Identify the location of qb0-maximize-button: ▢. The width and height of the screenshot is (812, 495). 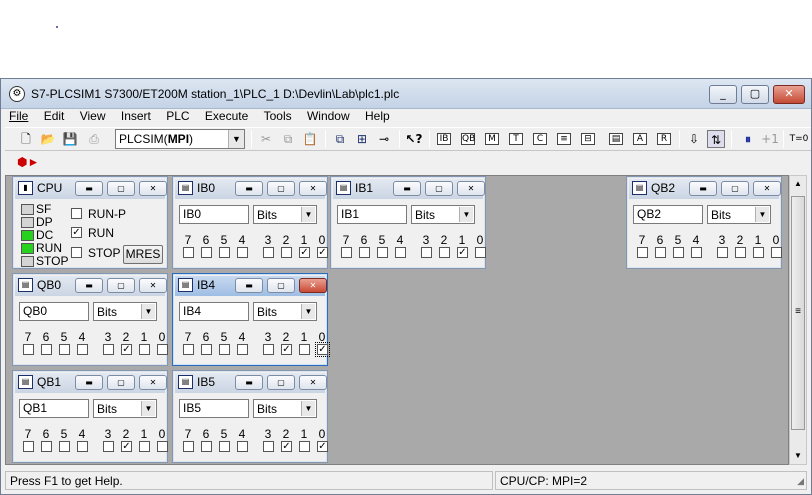
(121, 285).